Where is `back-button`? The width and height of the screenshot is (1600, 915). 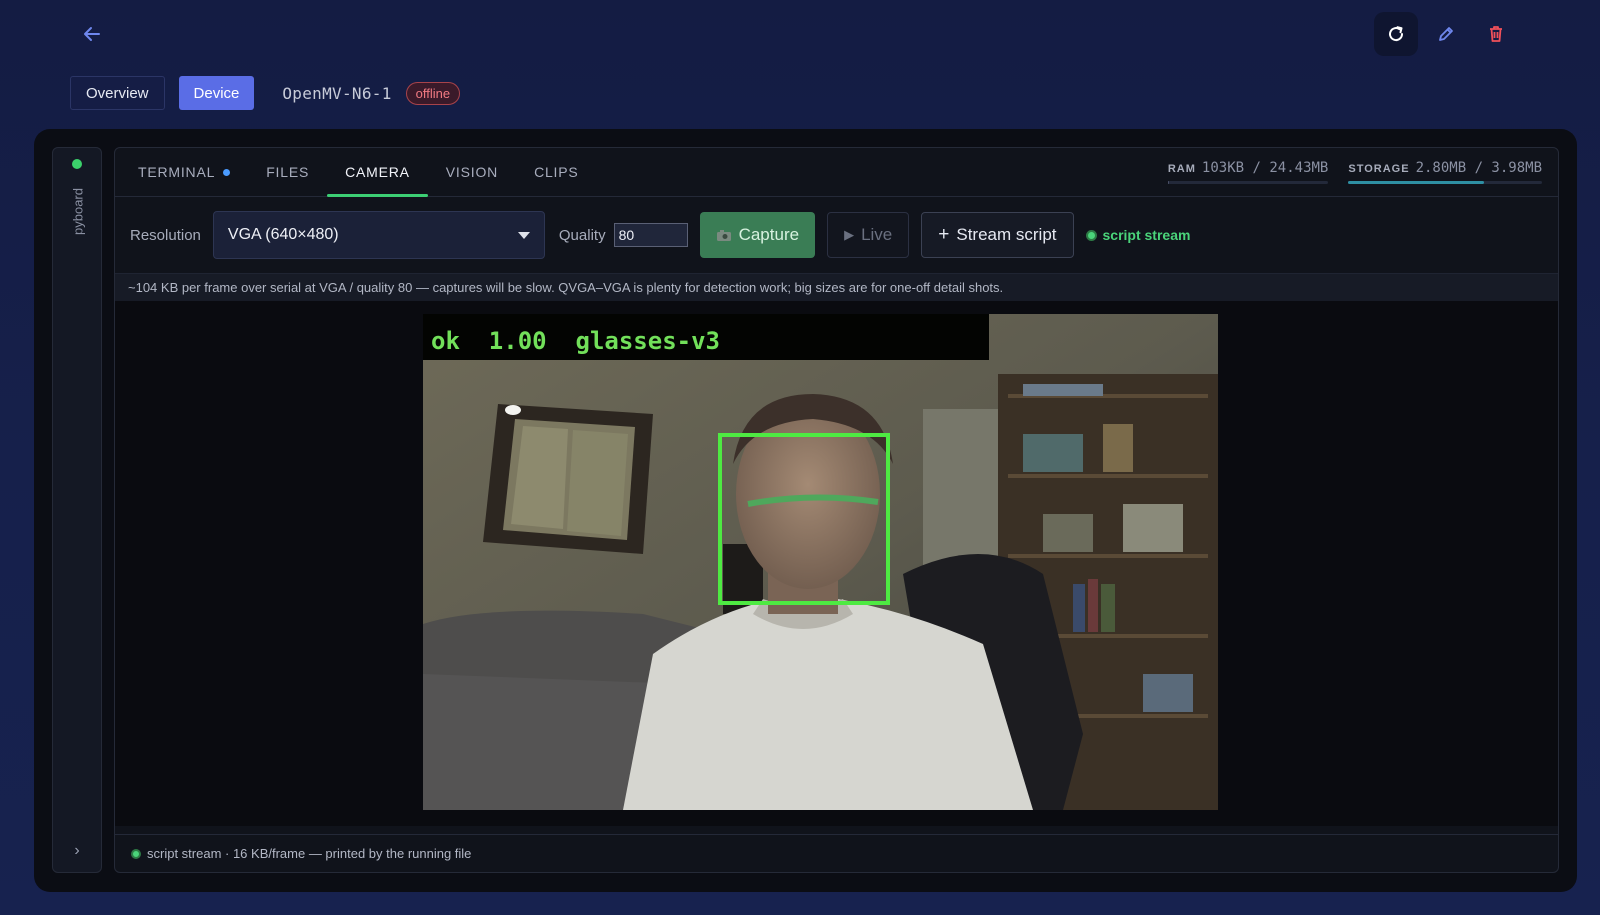
back-button is located at coordinates (92, 34).